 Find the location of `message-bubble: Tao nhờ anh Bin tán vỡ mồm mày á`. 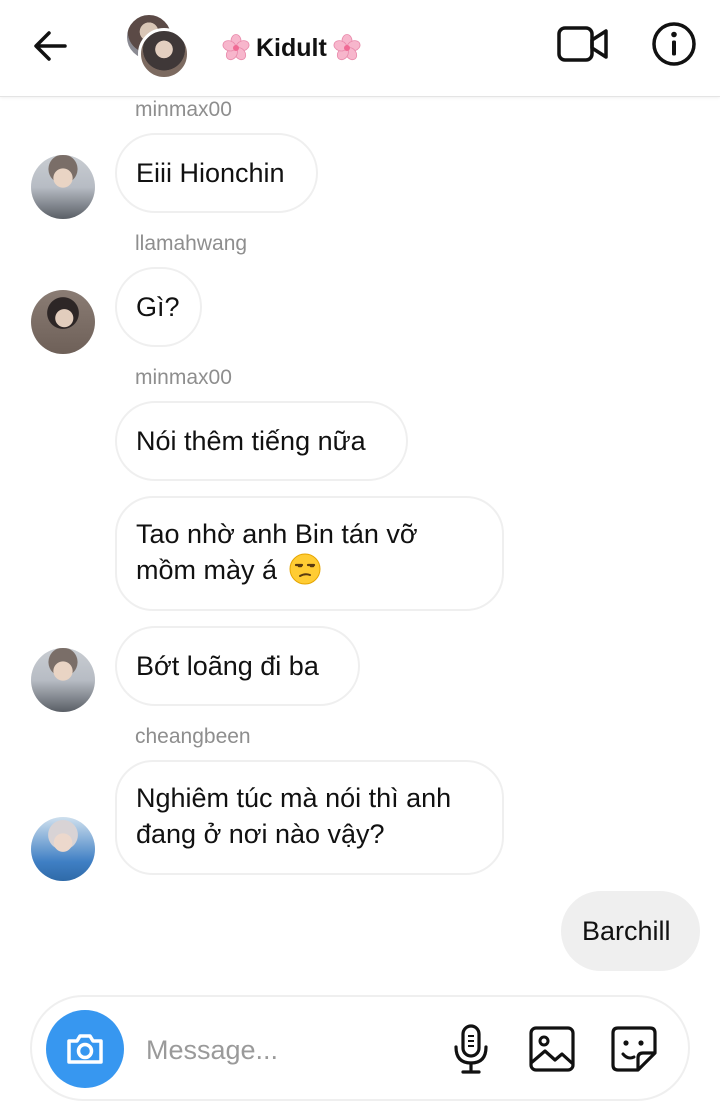

message-bubble: Tao nhờ anh Bin tán vỡ mồm mày á is located at coordinates (309, 553).